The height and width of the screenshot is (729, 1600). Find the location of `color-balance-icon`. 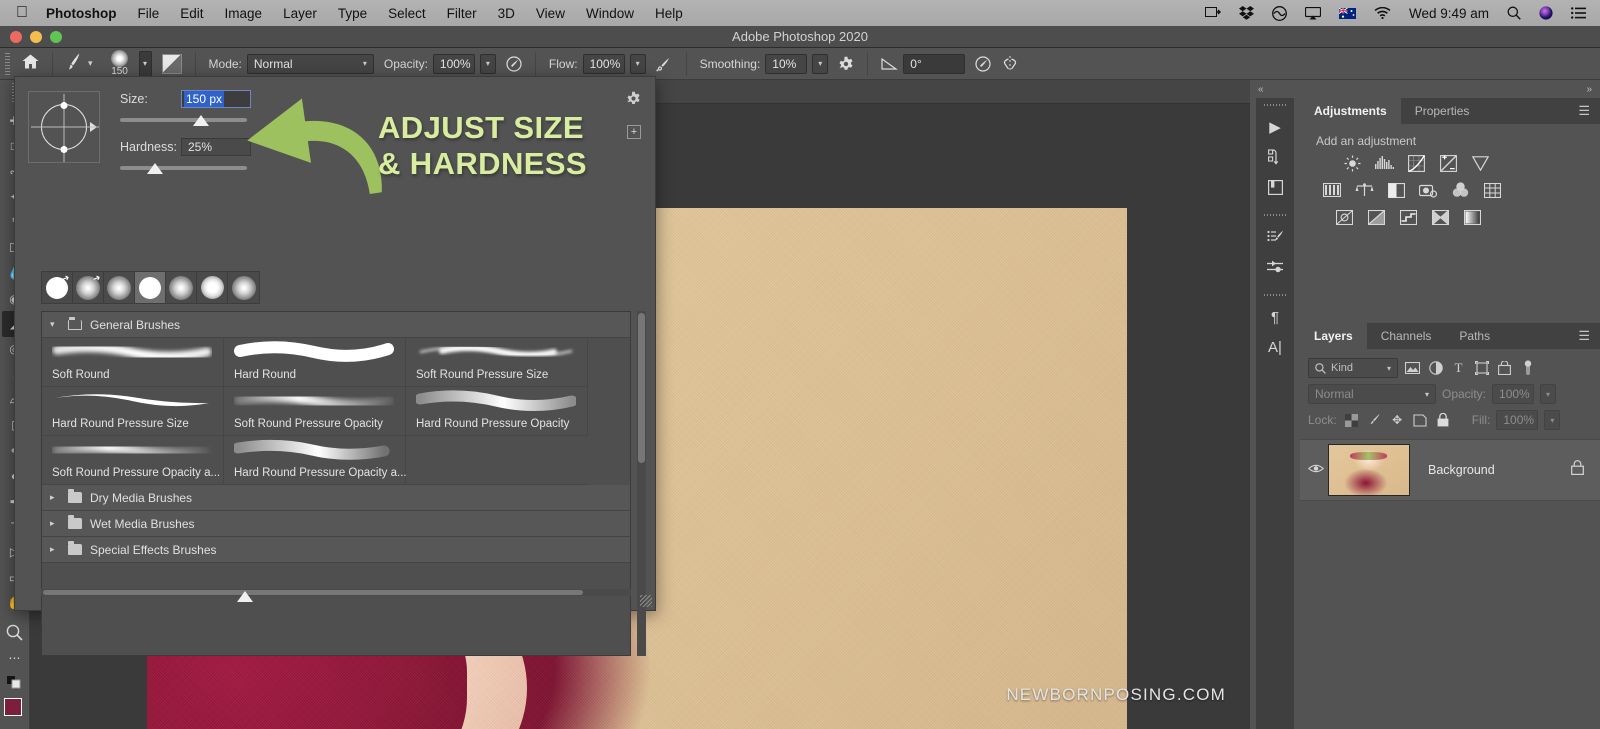

color-balance-icon is located at coordinates (1364, 190).